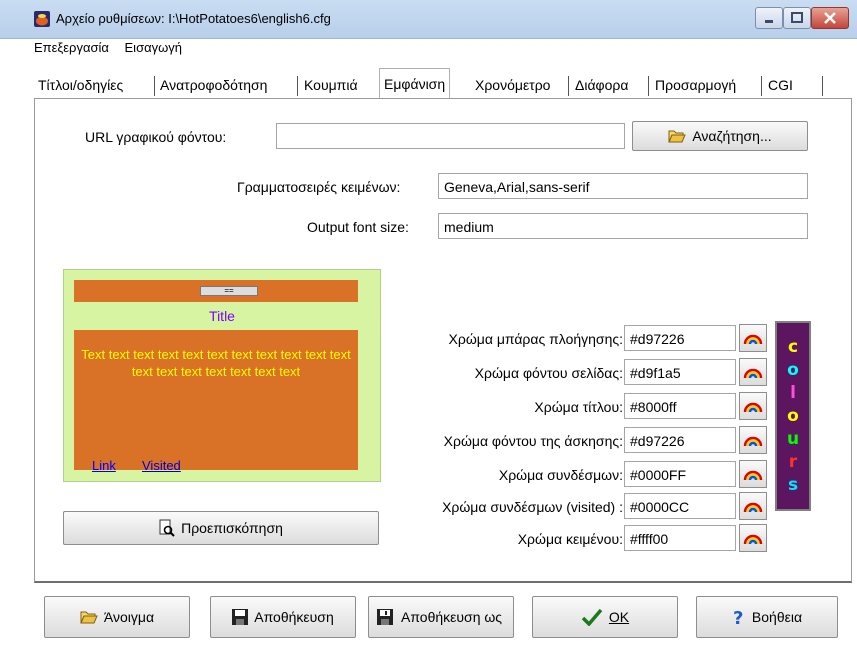  I want to click on open-button: Άνοιγμα, so click(117, 617).